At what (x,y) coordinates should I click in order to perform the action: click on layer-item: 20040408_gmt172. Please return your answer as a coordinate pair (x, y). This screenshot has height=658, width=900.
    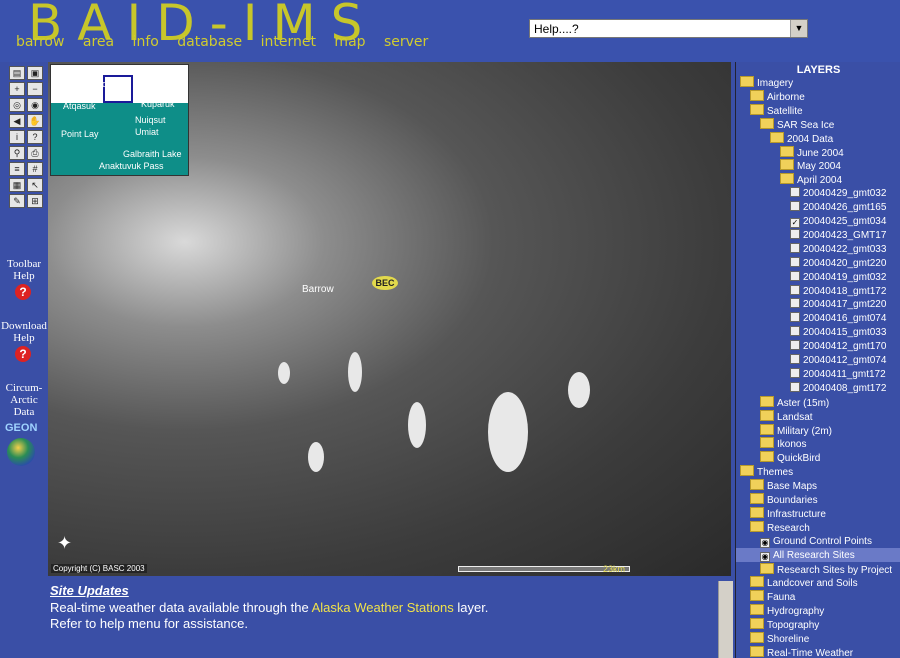
    Looking at the image, I should click on (838, 388).